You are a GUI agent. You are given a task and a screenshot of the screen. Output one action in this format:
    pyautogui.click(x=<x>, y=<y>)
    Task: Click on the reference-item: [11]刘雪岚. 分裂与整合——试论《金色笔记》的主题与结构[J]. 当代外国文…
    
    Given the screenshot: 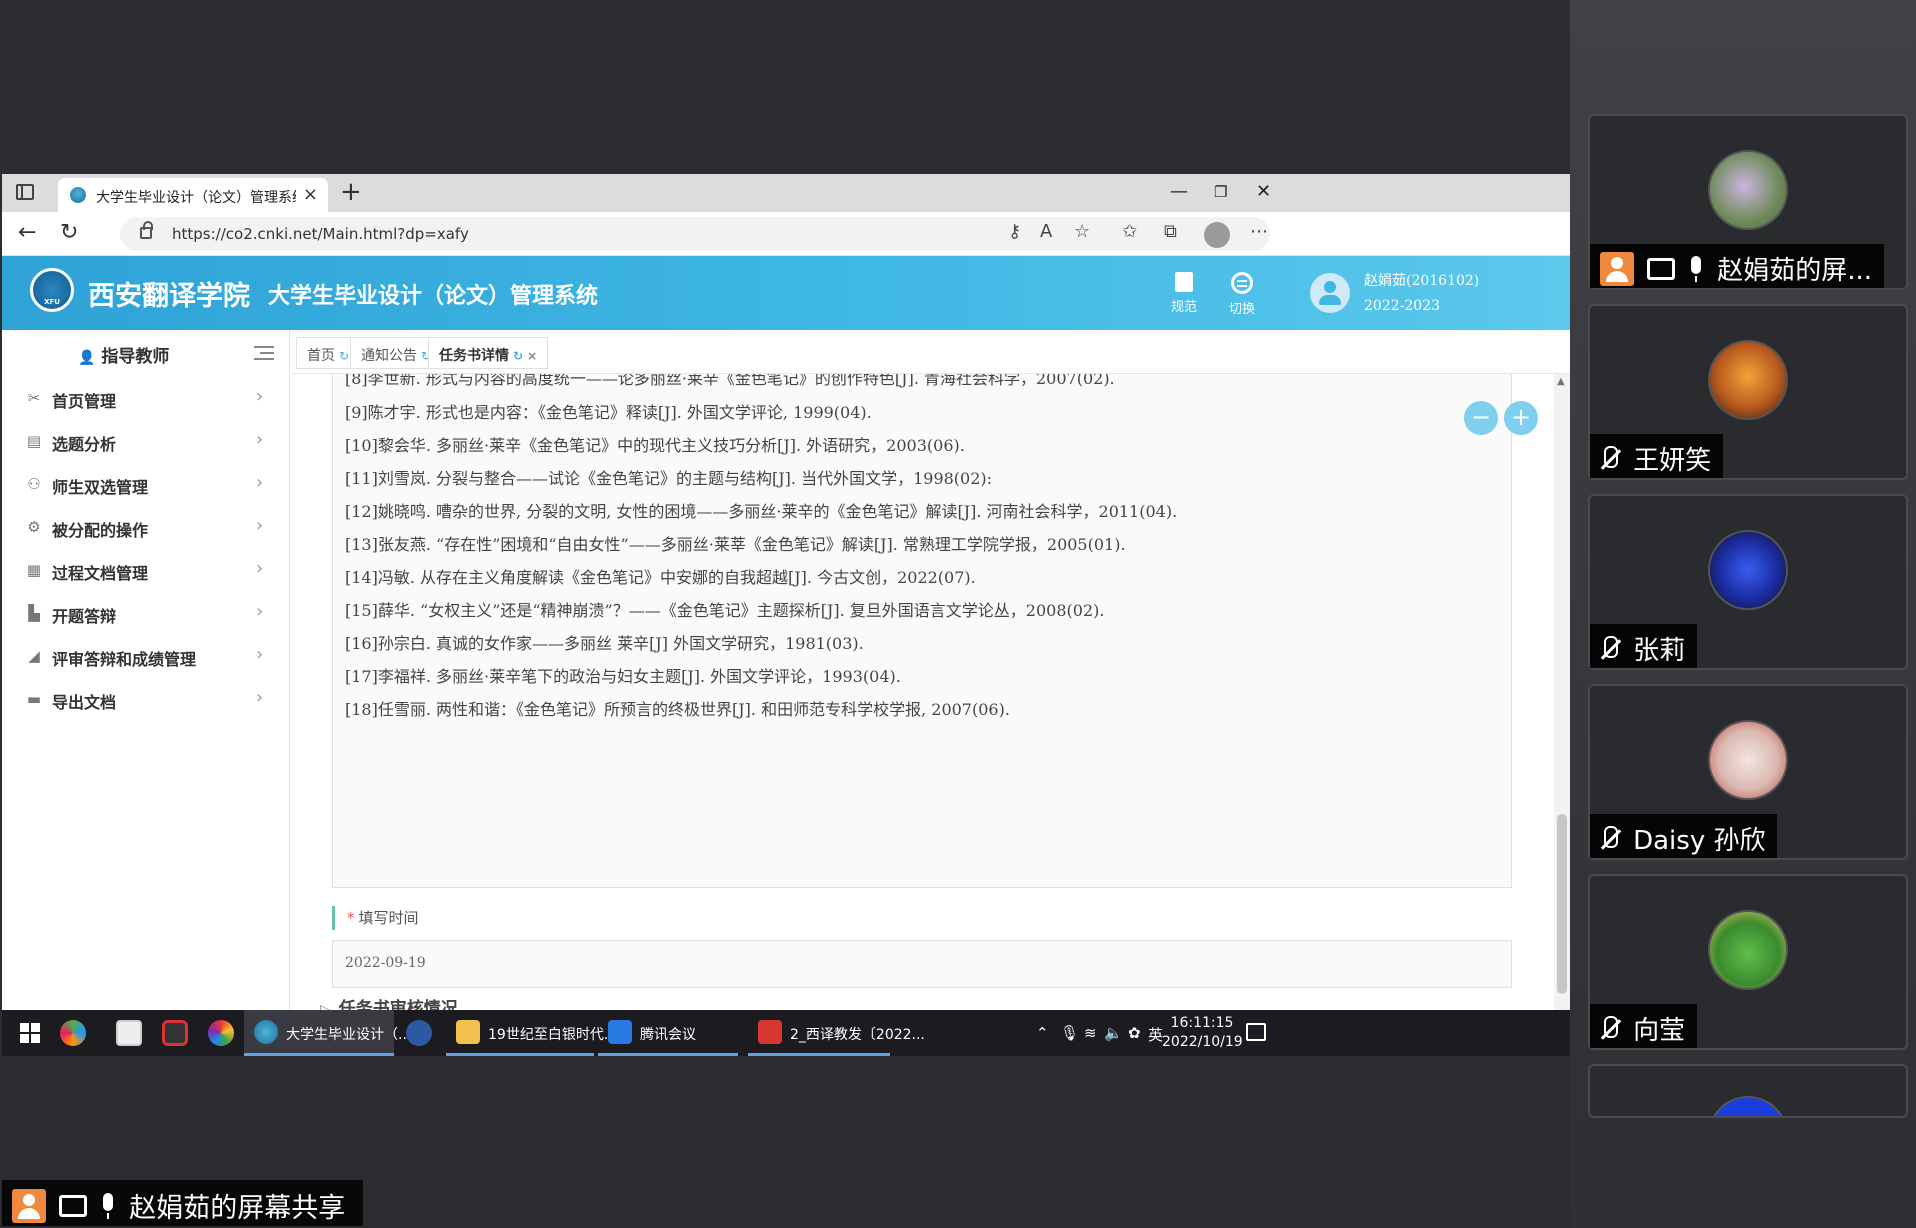 What is the action you would take?
    pyautogui.click(x=669, y=478)
    